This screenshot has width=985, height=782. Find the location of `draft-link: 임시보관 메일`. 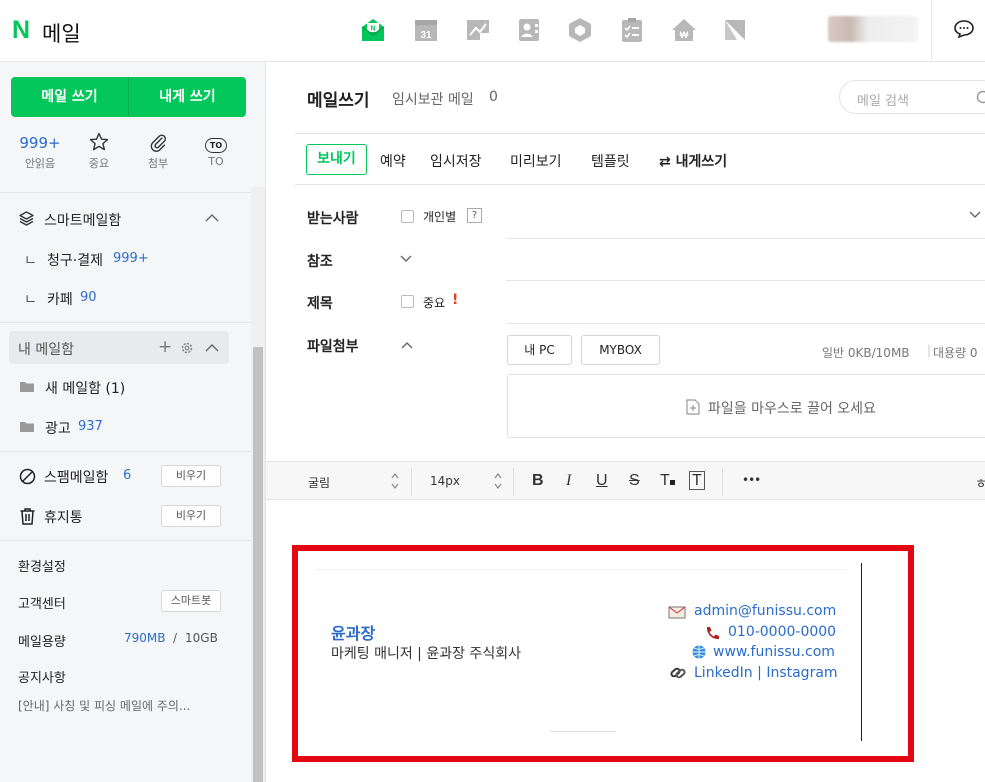

draft-link: 임시보관 메일 is located at coordinates (433, 99).